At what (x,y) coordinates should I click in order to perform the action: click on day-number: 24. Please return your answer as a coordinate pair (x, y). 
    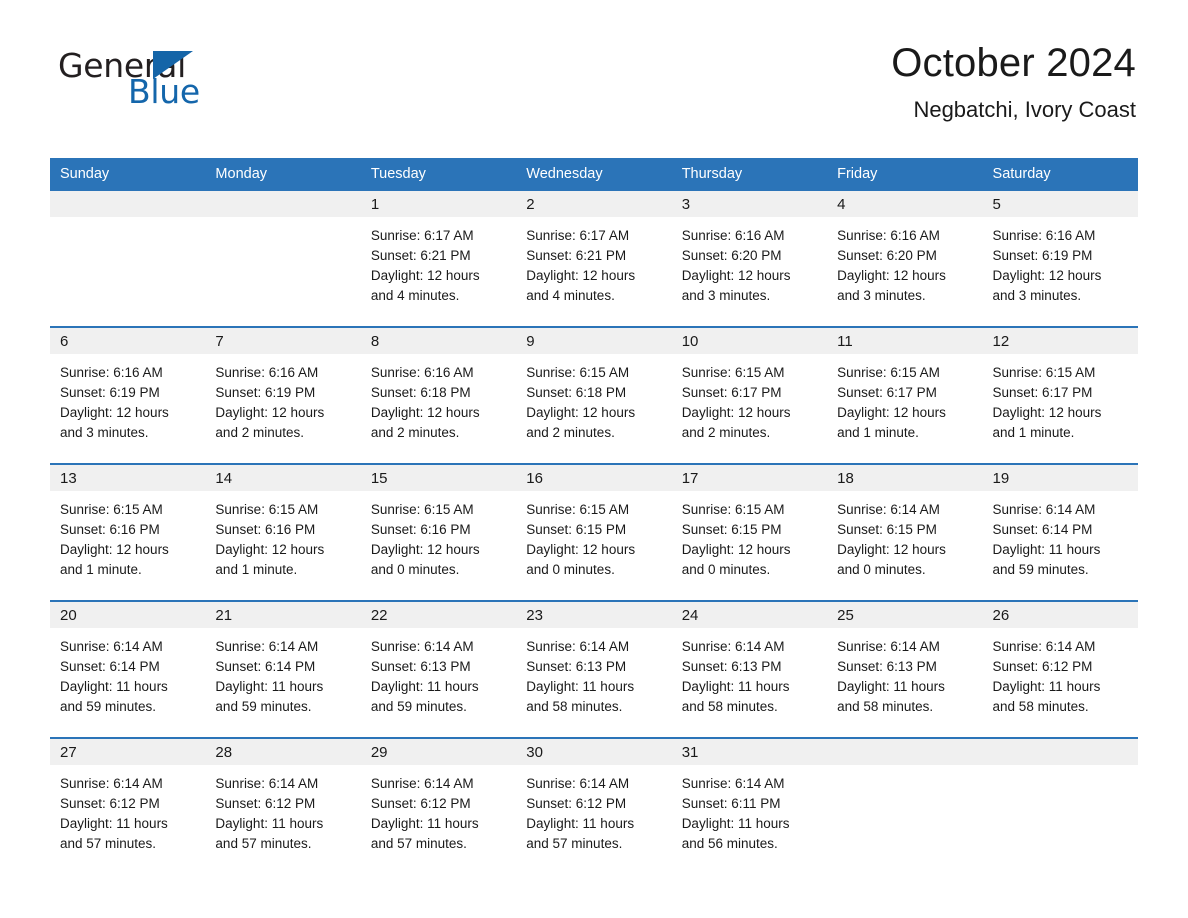
    Looking at the image, I should click on (749, 615).